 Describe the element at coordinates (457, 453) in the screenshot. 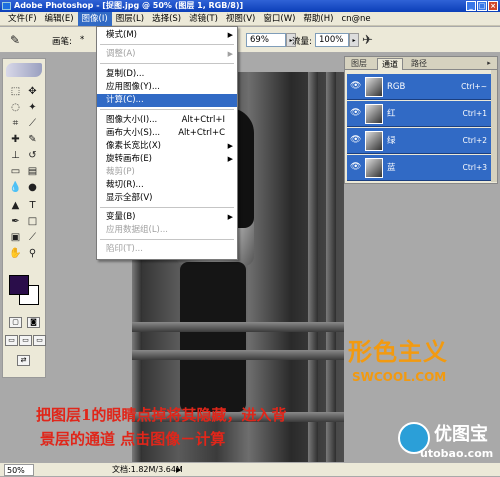

I see `site-url-text: utobao.com` at that location.